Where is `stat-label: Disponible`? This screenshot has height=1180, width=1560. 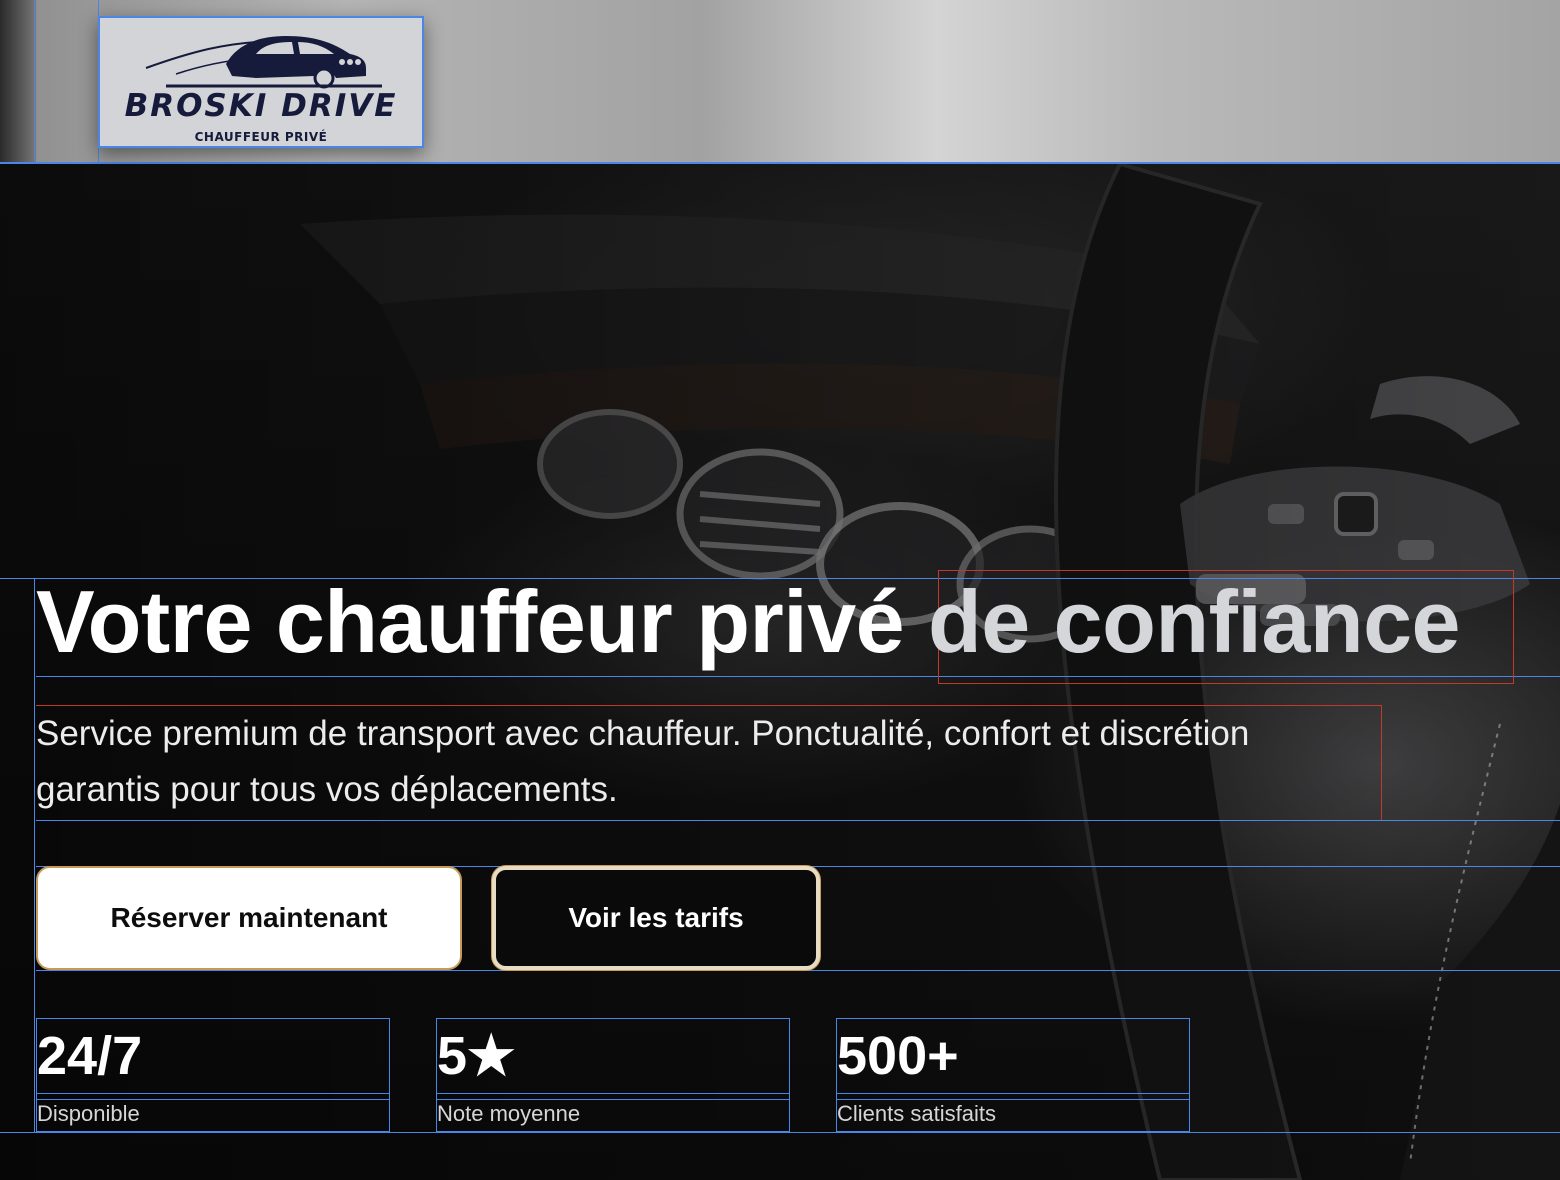
stat-label: Disponible is located at coordinates (88, 1113).